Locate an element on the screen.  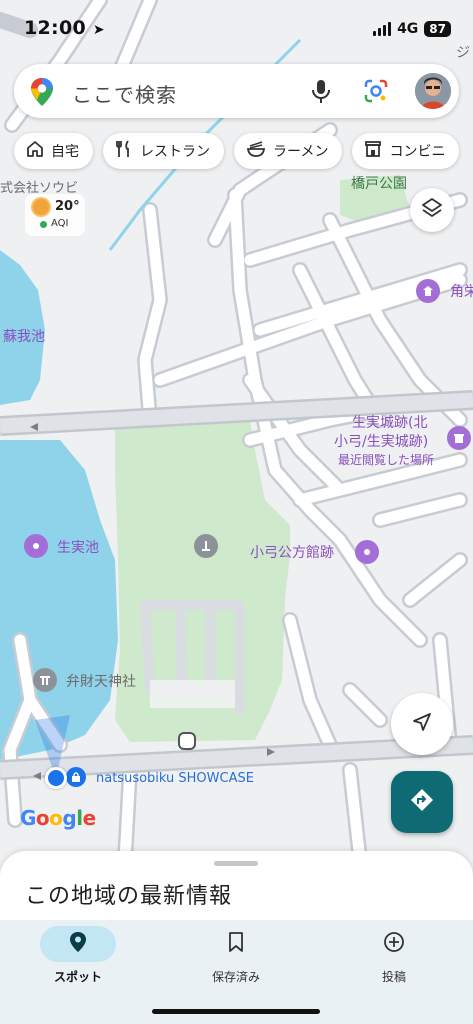
sheet-title: この地域の最新情報 is located at coordinates (129, 896).